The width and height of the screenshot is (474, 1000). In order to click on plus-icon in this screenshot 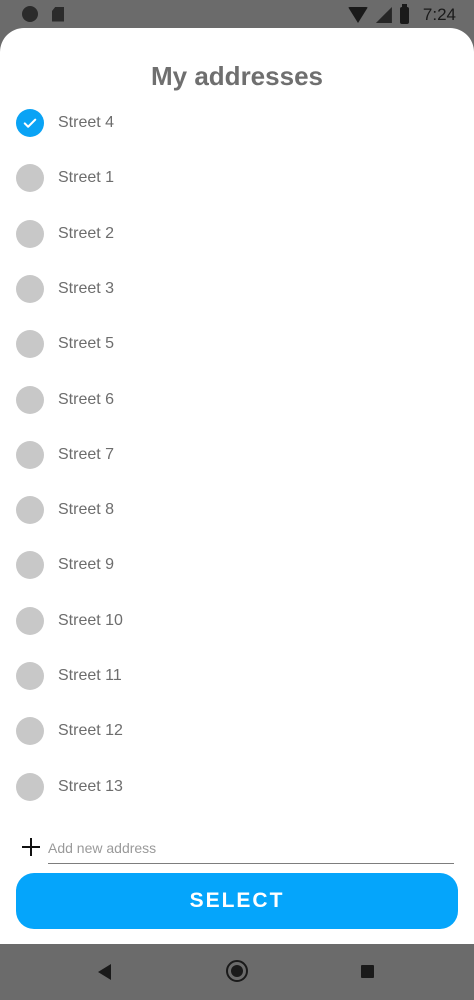, I will do `click(31, 847)`.